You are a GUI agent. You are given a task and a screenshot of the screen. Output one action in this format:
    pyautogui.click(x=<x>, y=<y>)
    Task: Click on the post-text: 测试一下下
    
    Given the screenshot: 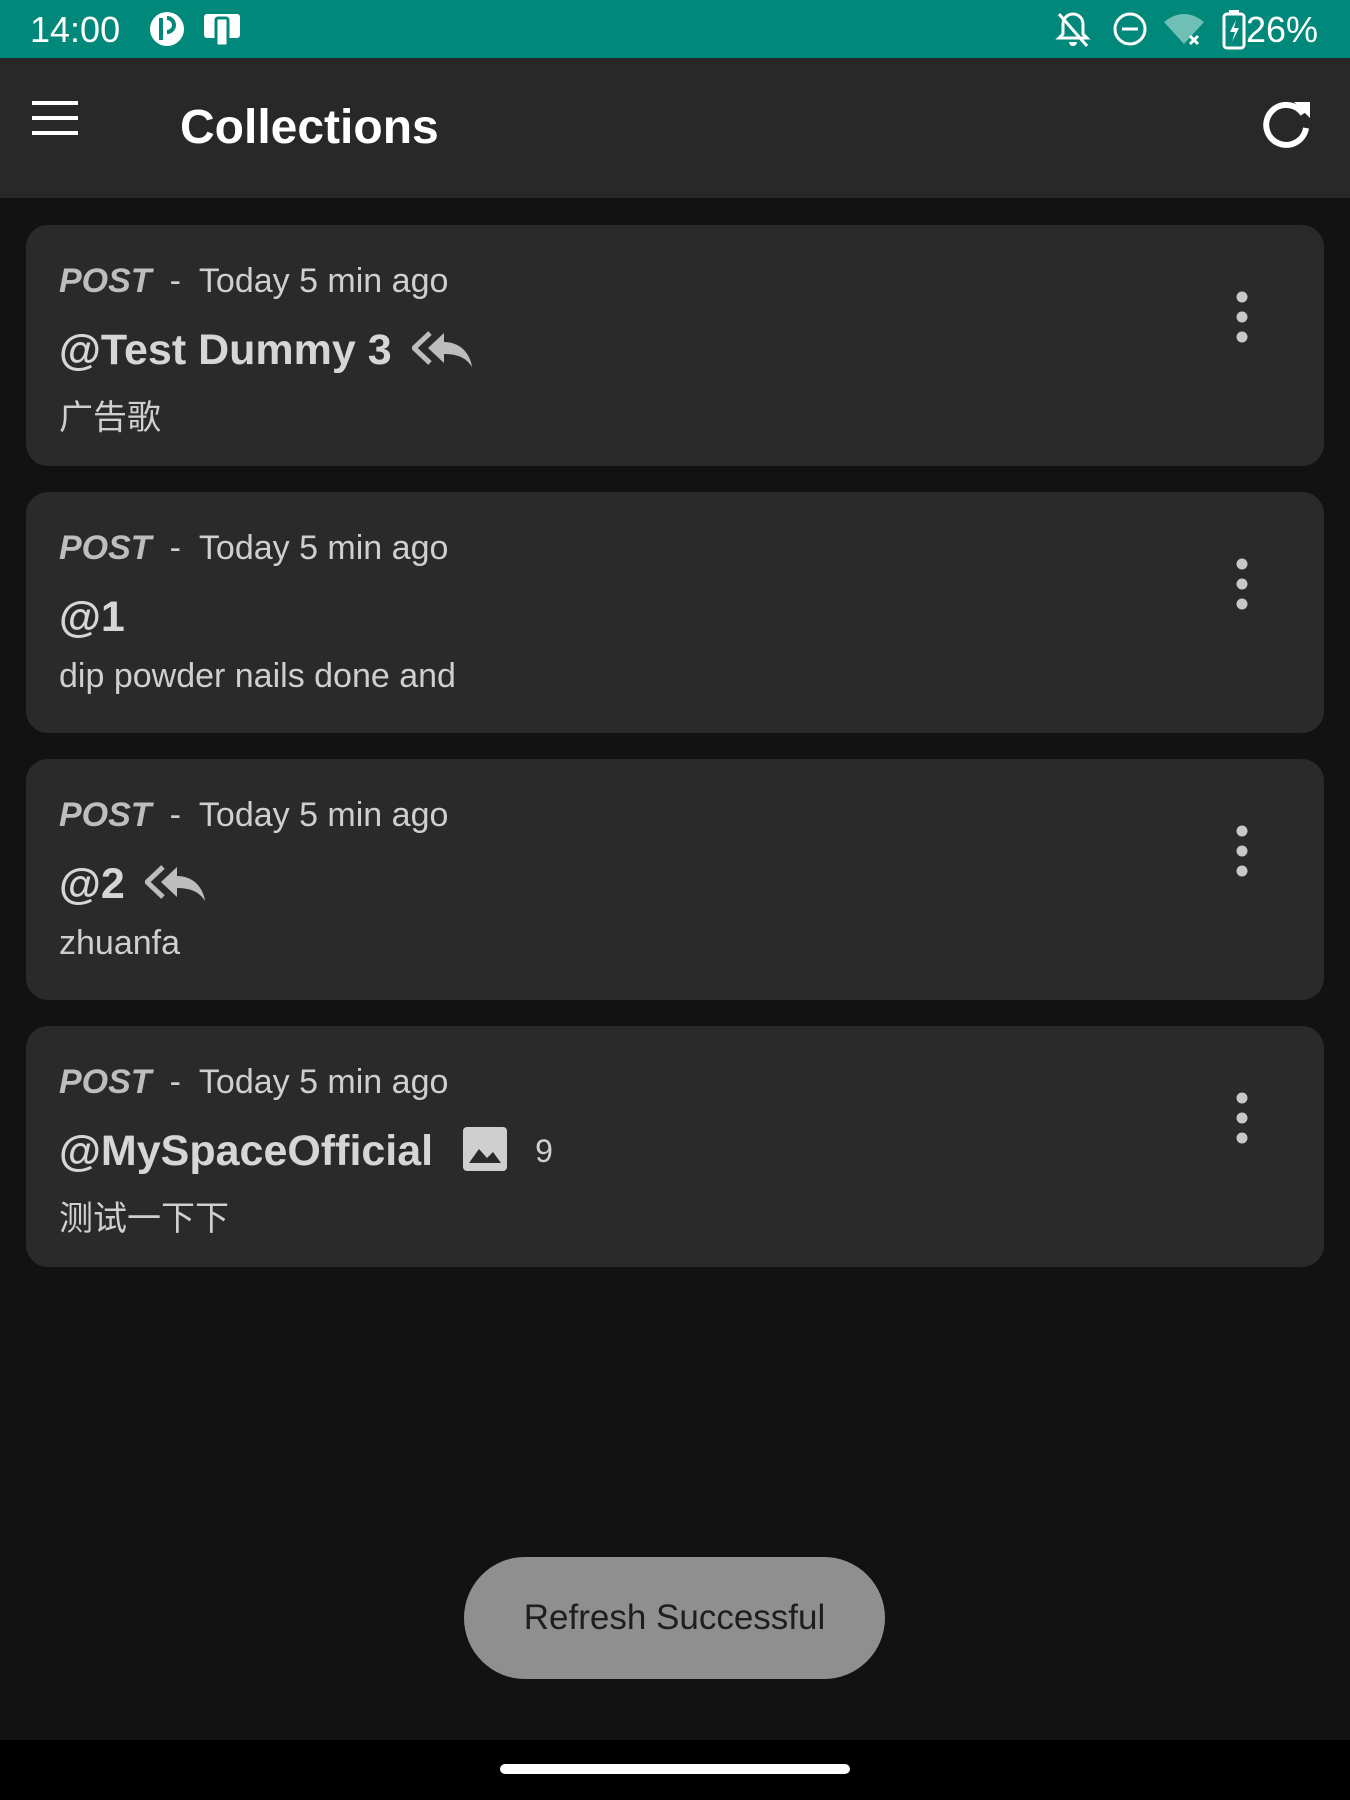 What is the action you would take?
    pyautogui.click(x=144, y=1219)
    